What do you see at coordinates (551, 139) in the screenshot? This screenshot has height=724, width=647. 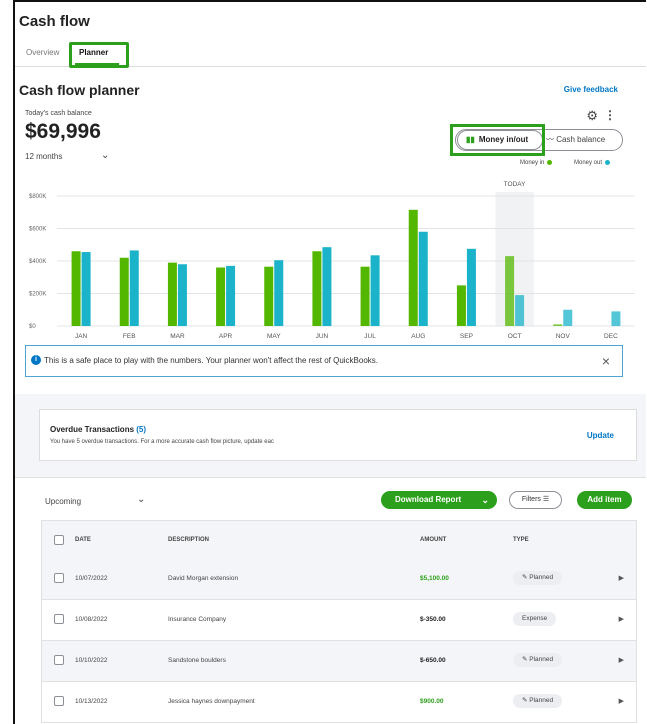 I see `line-chart-icon: 〰` at bounding box center [551, 139].